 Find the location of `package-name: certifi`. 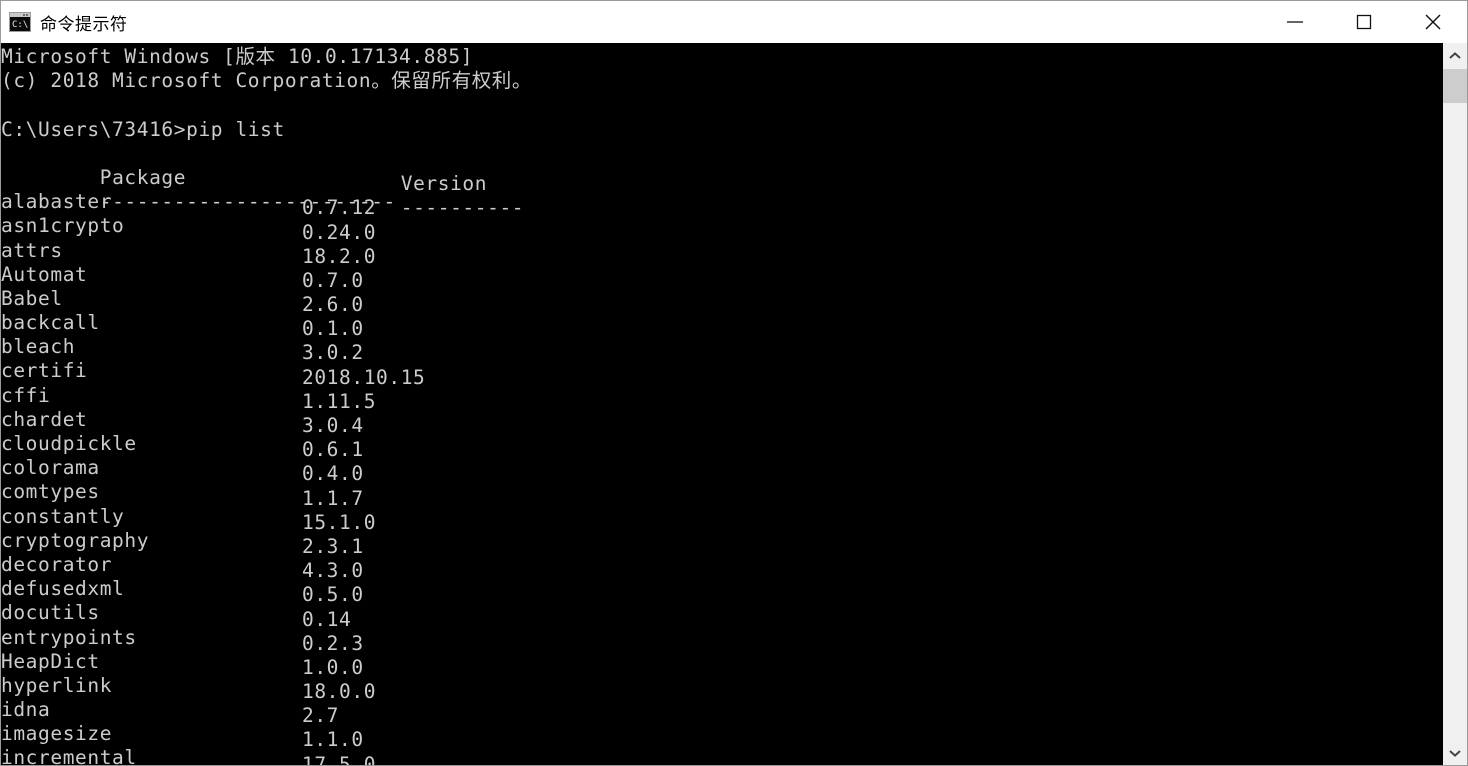

package-name: certifi is located at coordinates (44, 371).